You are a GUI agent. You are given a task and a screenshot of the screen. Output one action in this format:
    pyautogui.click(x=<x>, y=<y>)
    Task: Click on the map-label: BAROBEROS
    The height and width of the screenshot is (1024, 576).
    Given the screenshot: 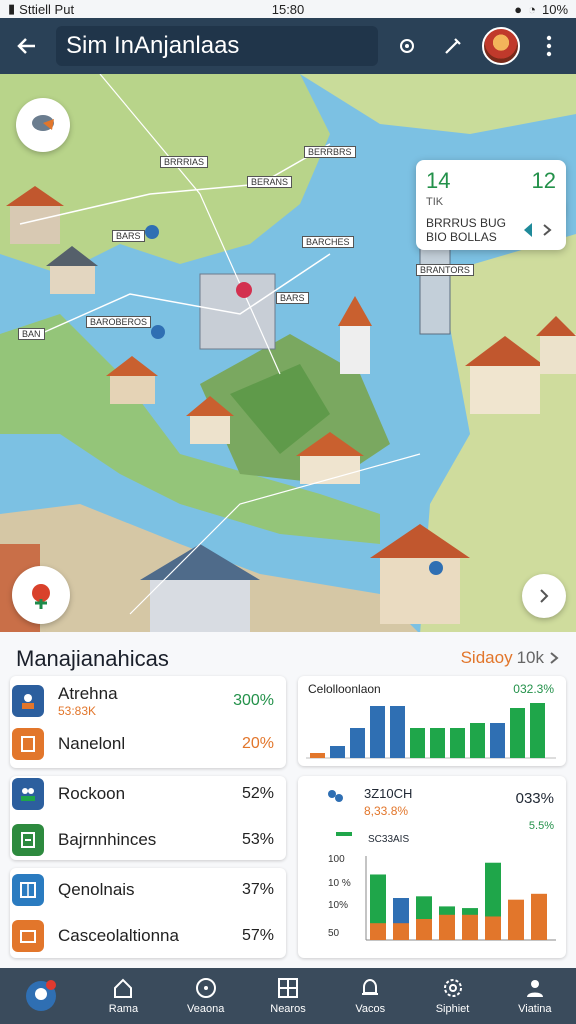 What is the action you would take?
    pyautogui.click(x=119, y=322)
    